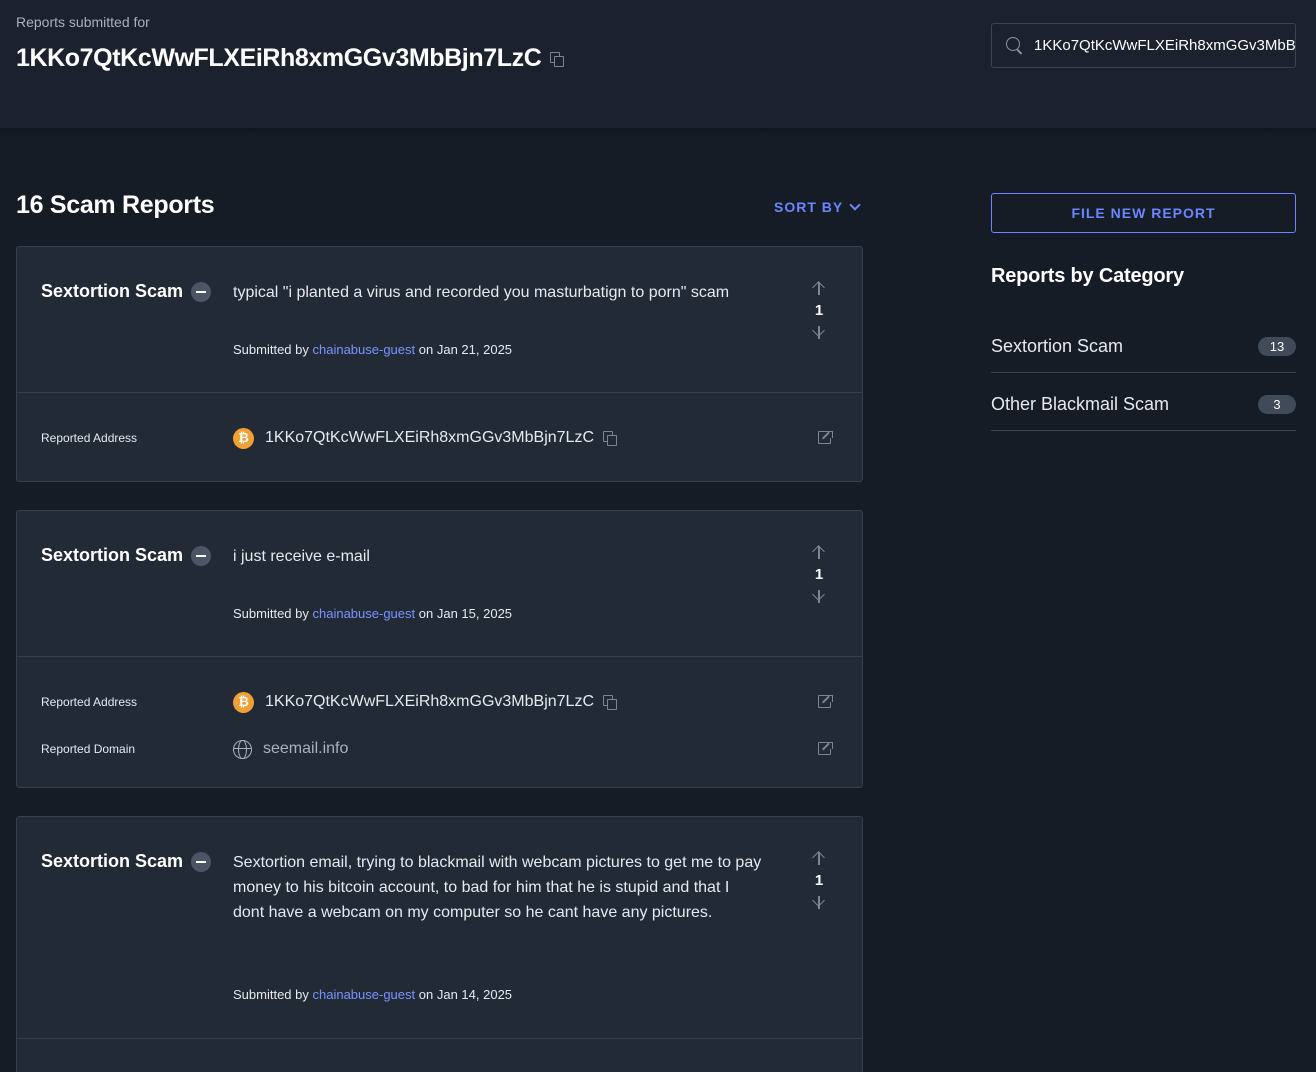  I want to click on sort-by-button: SORT BY, so click(817, 207).